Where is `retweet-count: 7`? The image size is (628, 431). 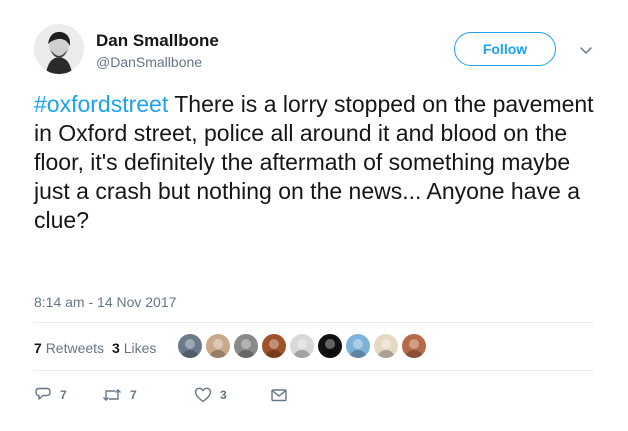
retweet-count: 7 is located at coordinates (133, 395).